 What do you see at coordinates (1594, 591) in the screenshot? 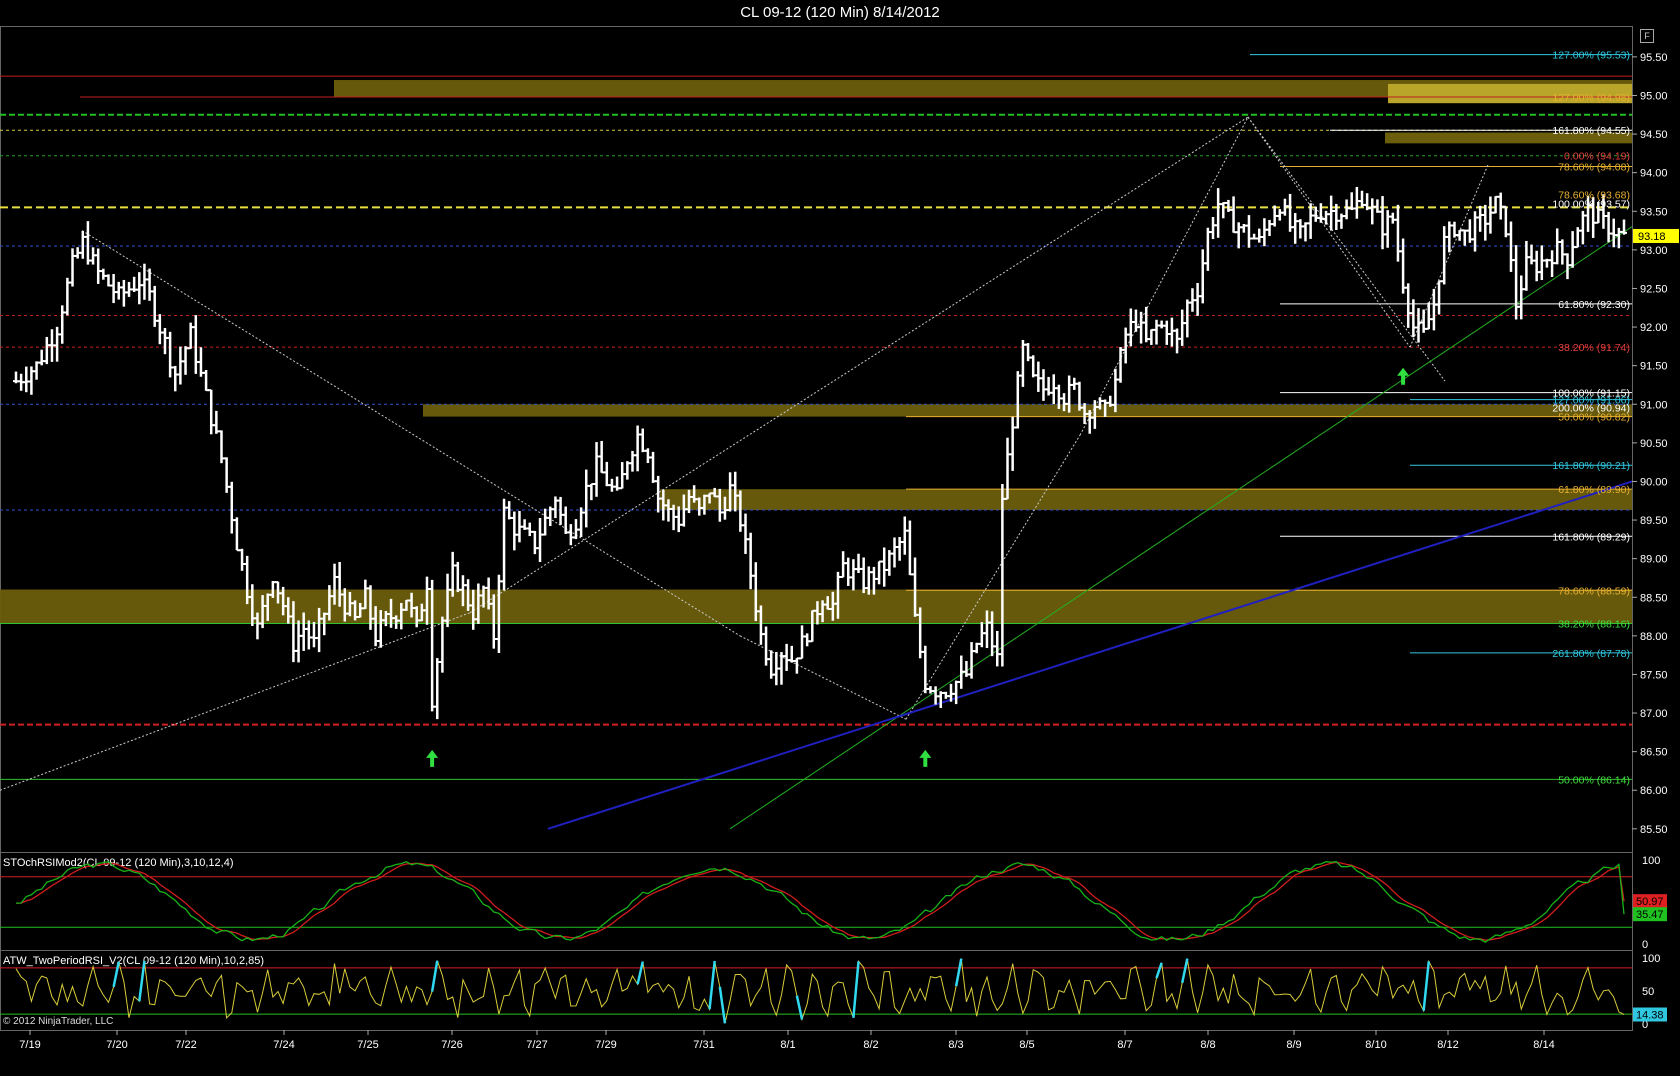
I see `fib-label: 78.60% (88.59)` at bounding box center [1594, 591].